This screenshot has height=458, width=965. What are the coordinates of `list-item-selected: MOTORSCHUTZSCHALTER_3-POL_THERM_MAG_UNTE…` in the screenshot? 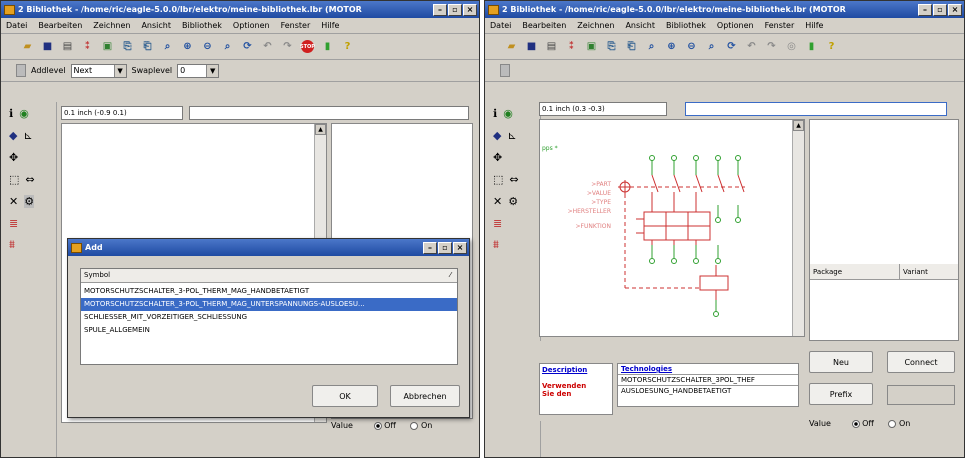 It's located at (269, 304).